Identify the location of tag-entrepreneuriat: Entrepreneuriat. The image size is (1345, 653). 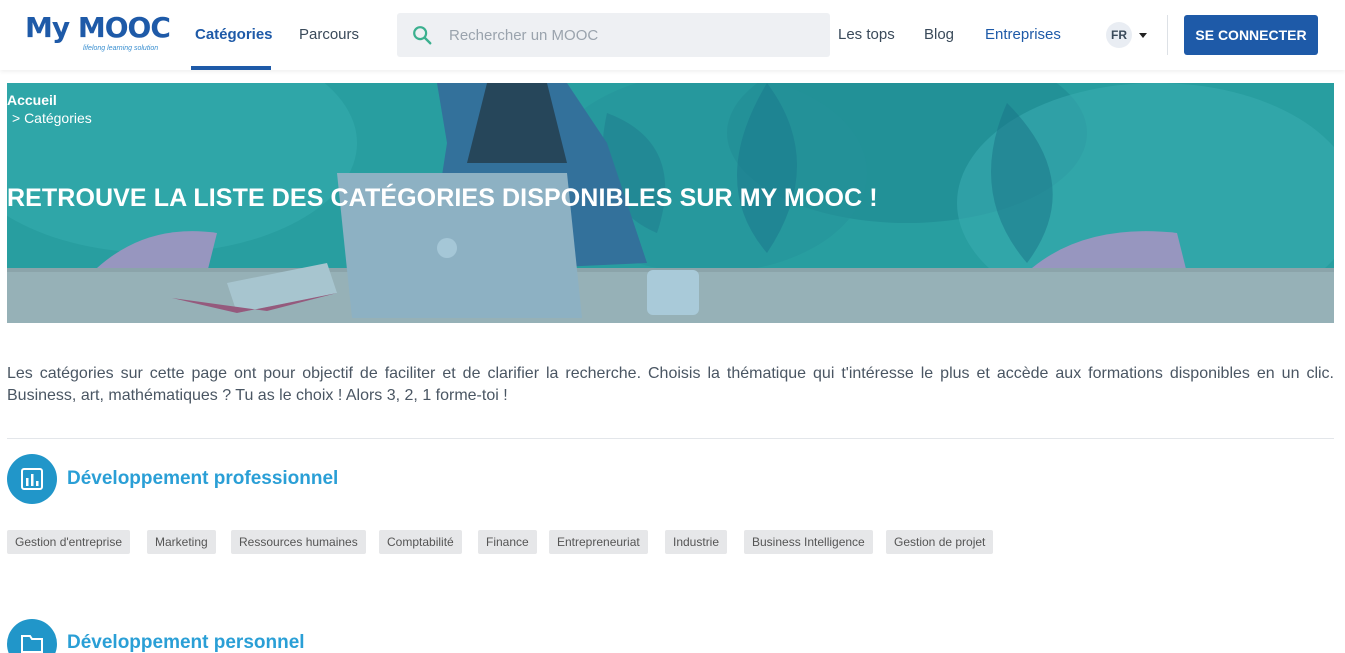
(598, 542).